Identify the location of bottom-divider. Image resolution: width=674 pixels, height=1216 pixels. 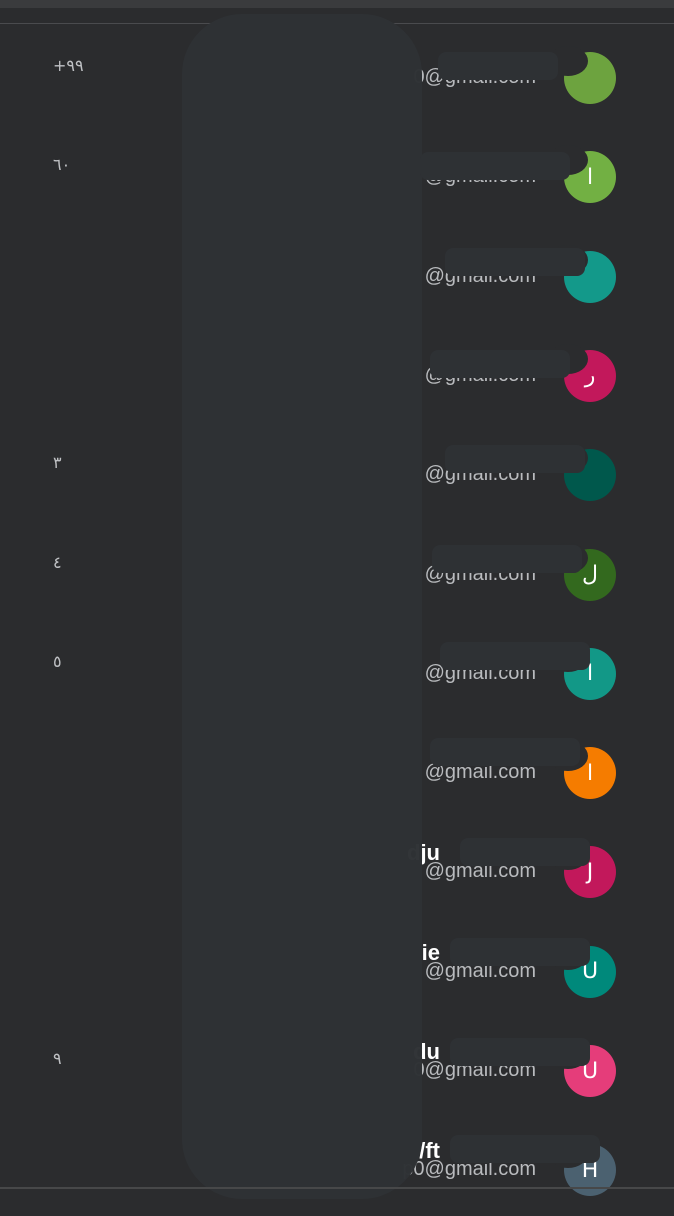
(337, 1188).